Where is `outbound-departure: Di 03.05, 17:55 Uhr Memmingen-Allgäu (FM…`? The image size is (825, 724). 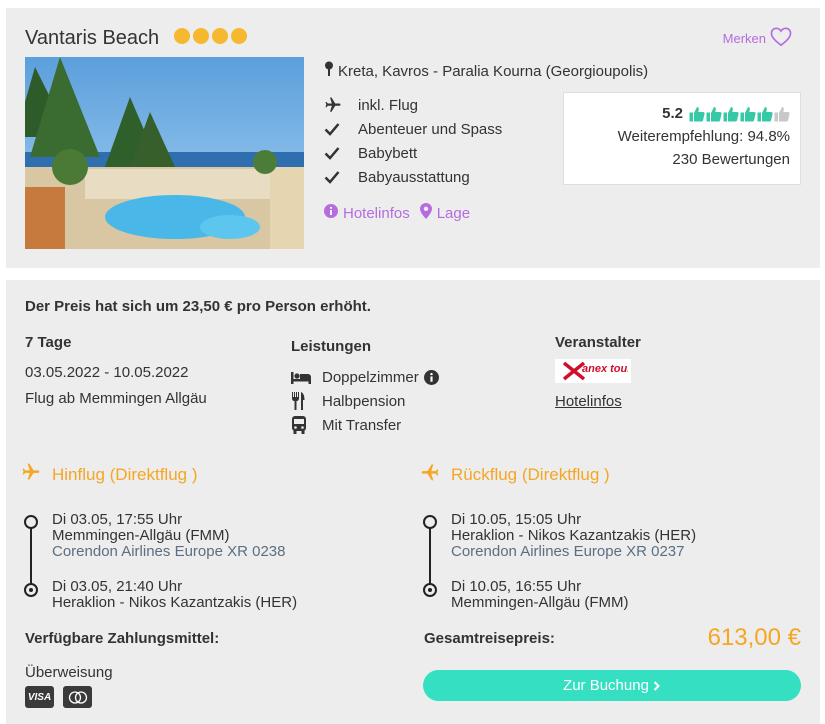 outbound-departure: Di 03.05, 17:55 Uhr Memmingen-Allgäu (FM… is located at coordinates (174, 536).